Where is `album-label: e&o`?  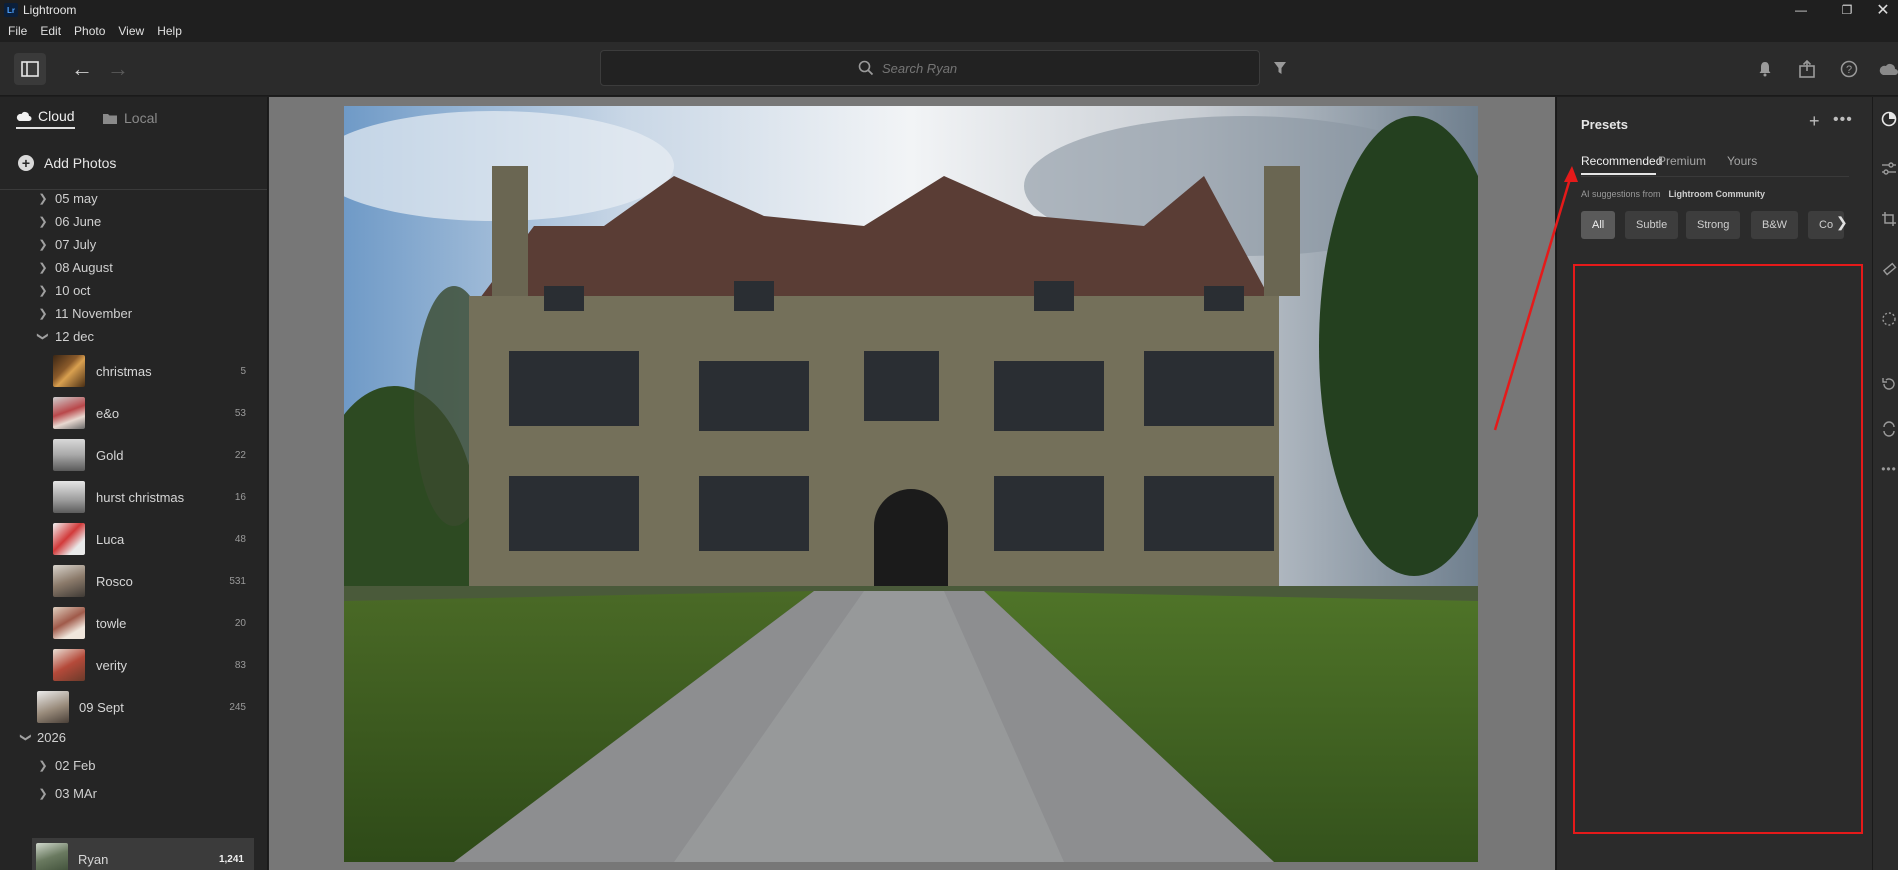 album-label: e&o is located at coordinates (108, 413).